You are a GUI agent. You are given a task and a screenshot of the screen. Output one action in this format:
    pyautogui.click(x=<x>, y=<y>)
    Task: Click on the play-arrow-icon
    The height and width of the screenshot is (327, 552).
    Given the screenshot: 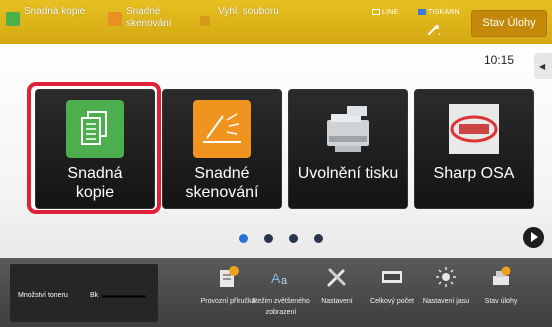 What is the action you would take?
    pyautogui.click(x=534, y=237)
    